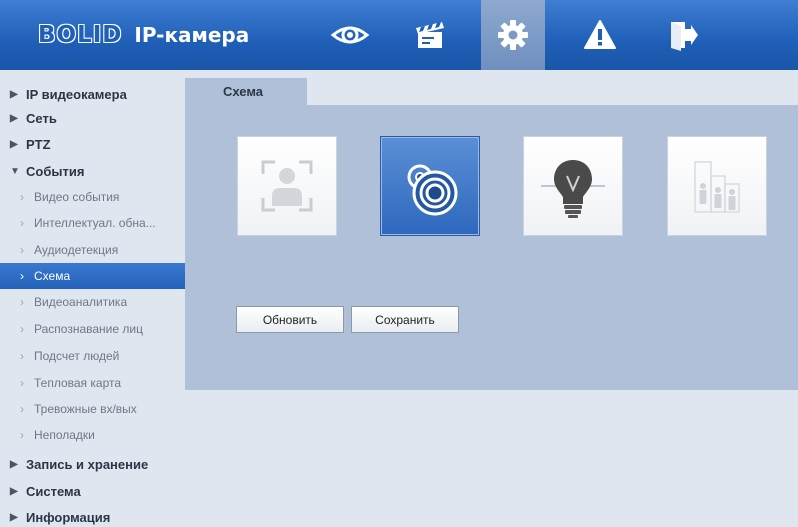  I want to click on sidebar-item-people-counting: › Подсчет людей, so click(92, 356).